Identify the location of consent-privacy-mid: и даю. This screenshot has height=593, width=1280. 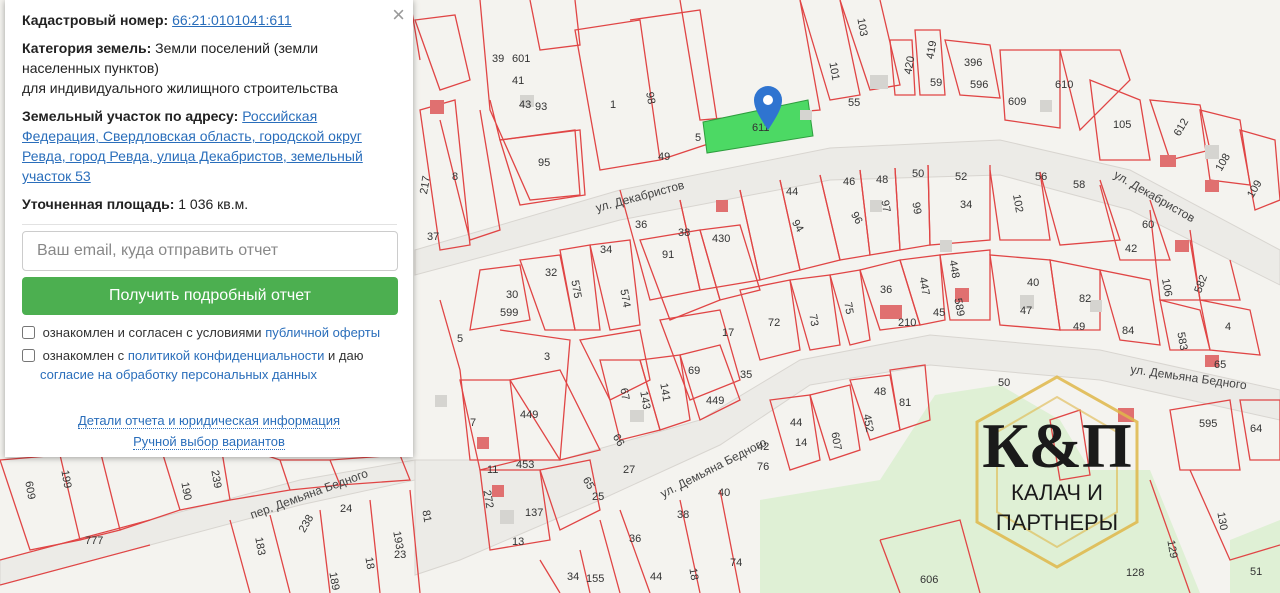
(344, 355).